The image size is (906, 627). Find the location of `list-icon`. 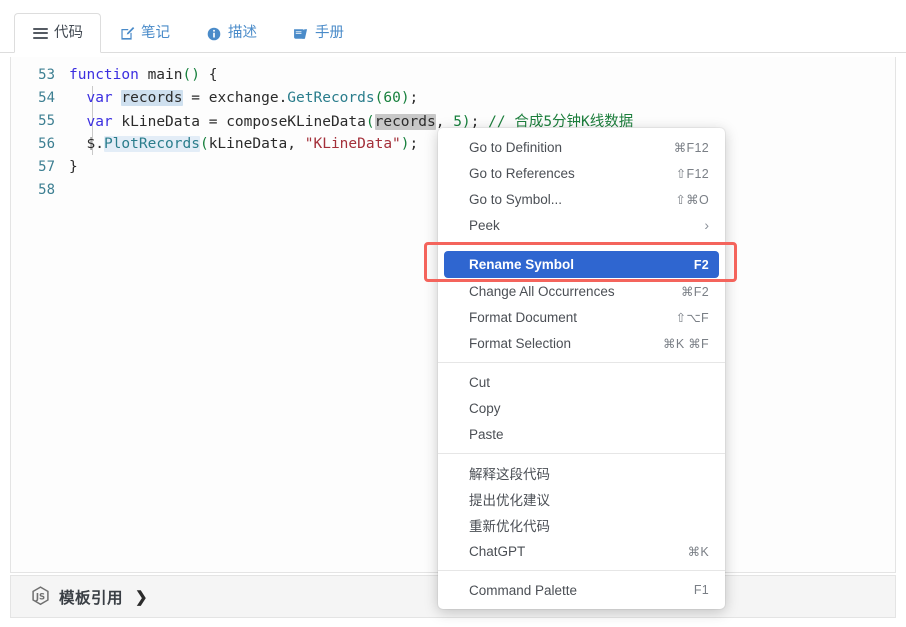

list-icon is located at coordinates (40, 33).